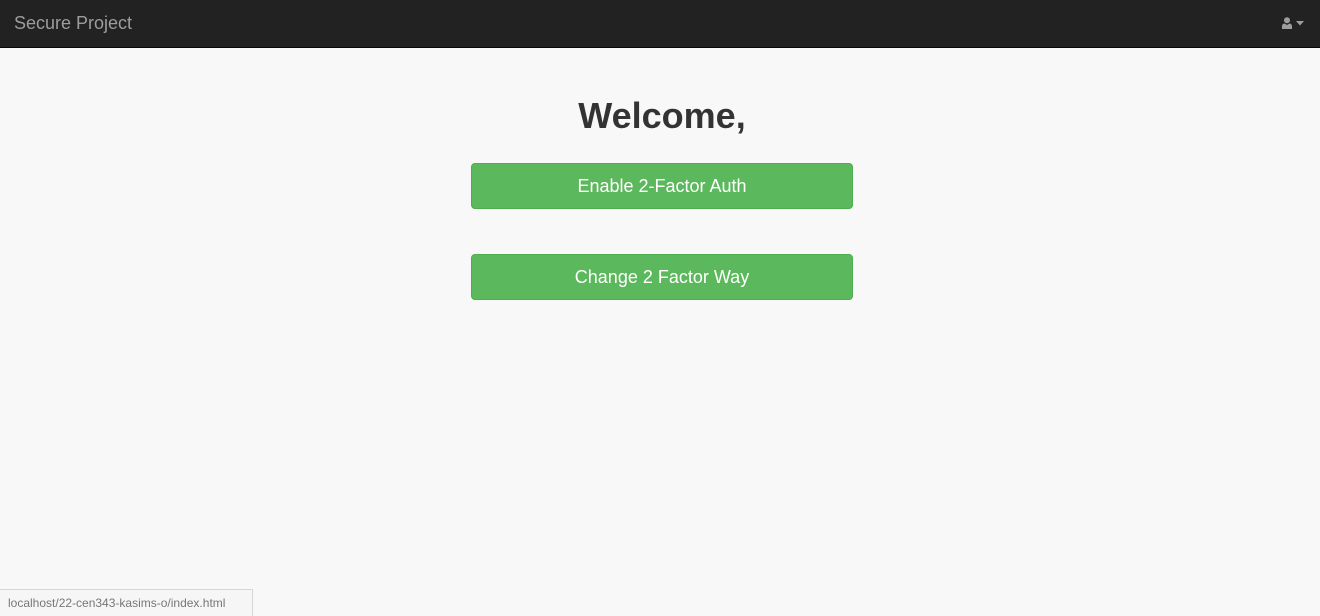 Image resolution: width=1320 pixels, height=616 pixels. What do you see at coordinates (1300, 23) in the screenshot?
I see `caret-down-icon` at bounding box center [1300, 23].